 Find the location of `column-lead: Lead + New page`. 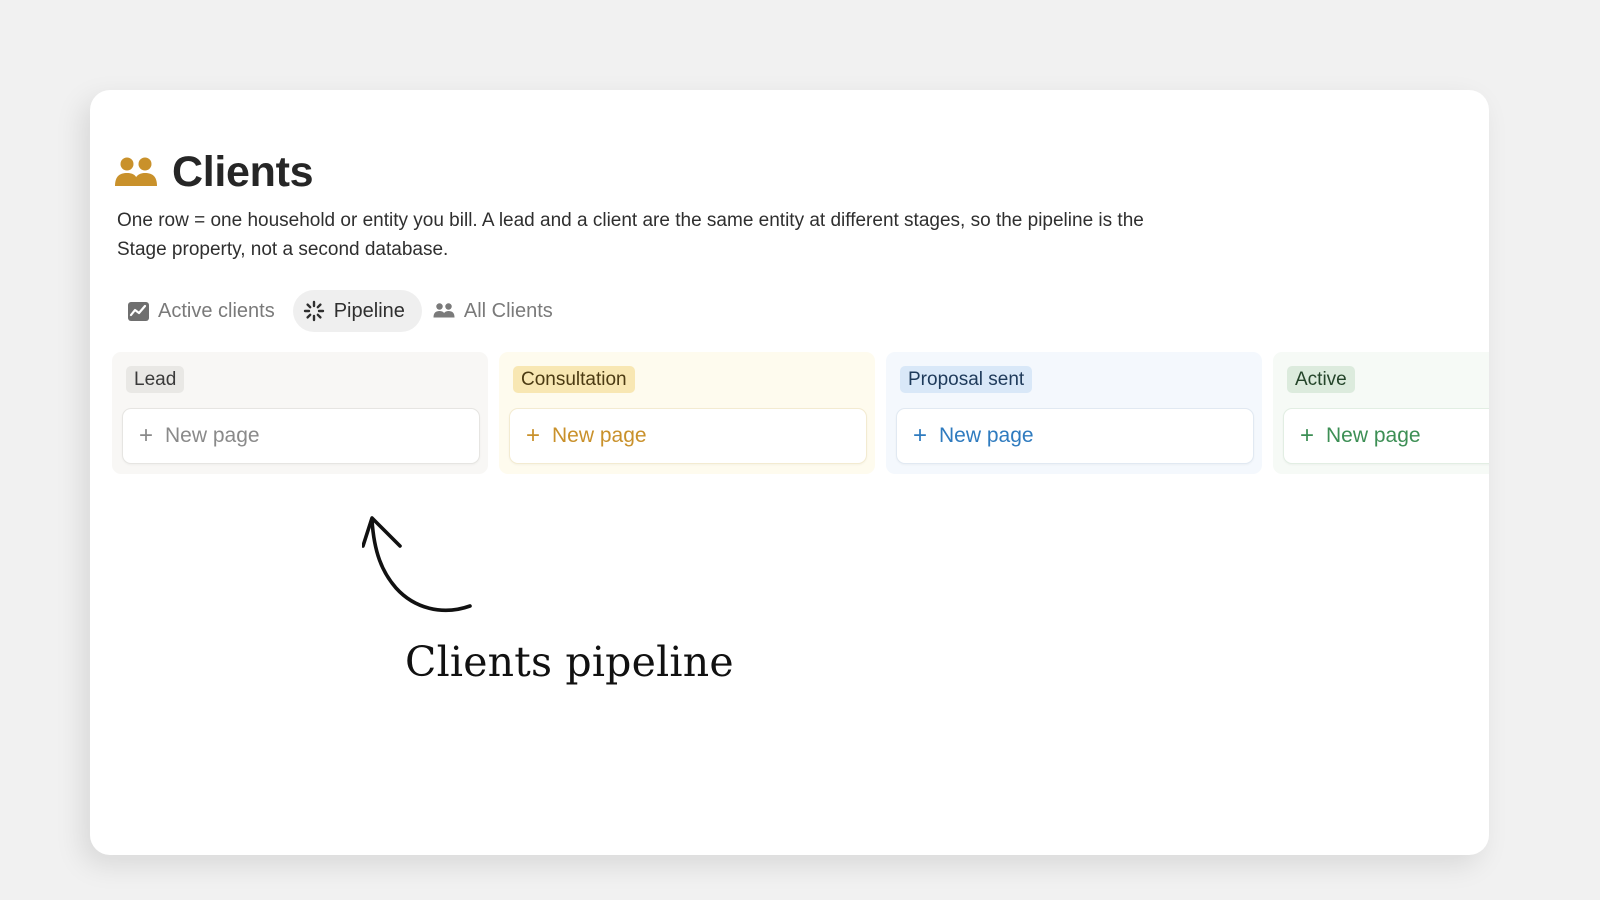

column-lead: Lead + New page is located at coordinates (300, 413).